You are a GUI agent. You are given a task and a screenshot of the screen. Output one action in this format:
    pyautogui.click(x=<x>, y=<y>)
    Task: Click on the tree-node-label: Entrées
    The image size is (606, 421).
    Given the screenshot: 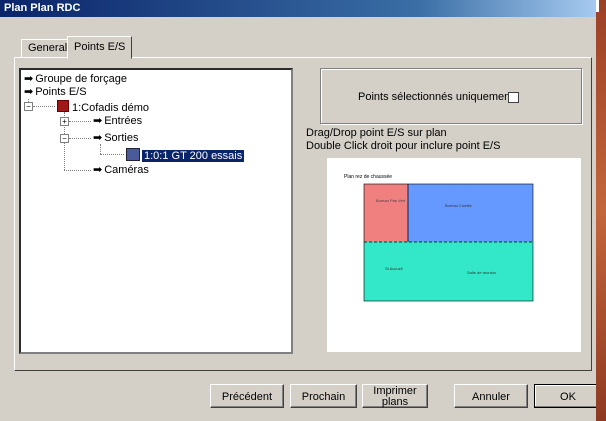 What is the action you would take?
    pyautogui.click(x=123, y=121)
    